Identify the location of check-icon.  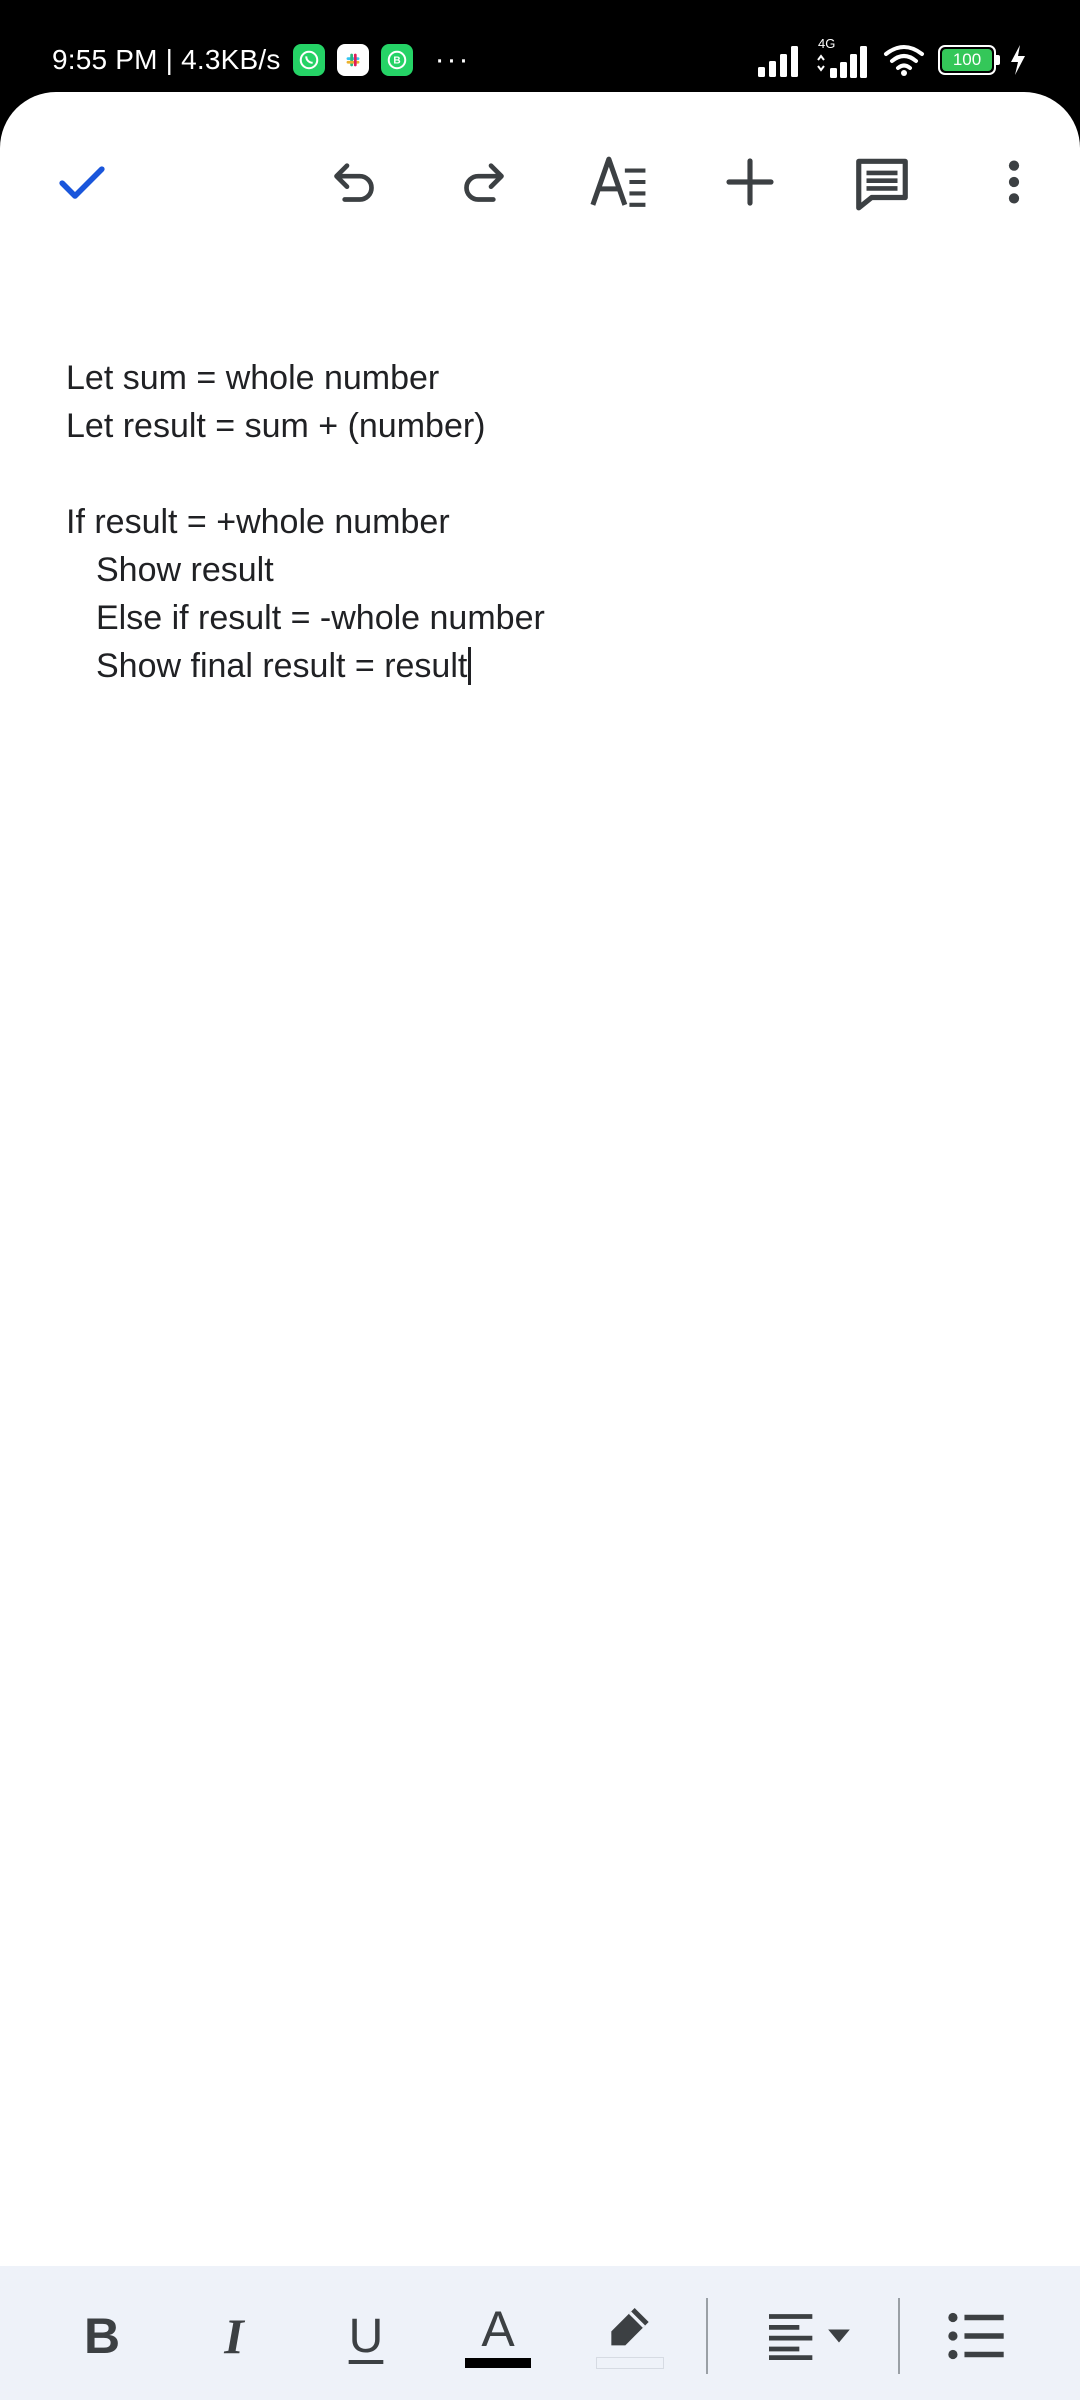
(82, 182).